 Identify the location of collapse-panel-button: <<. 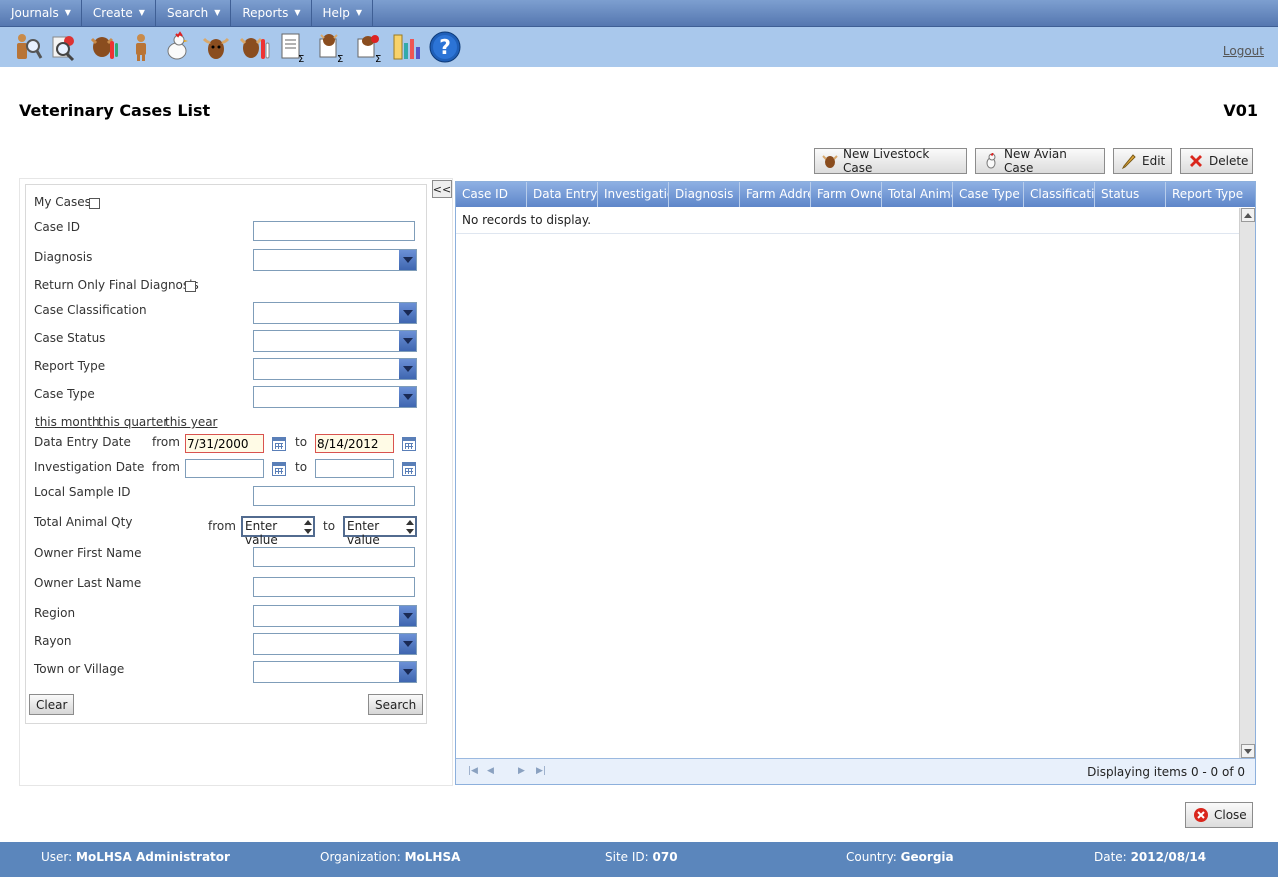
(442, 189).